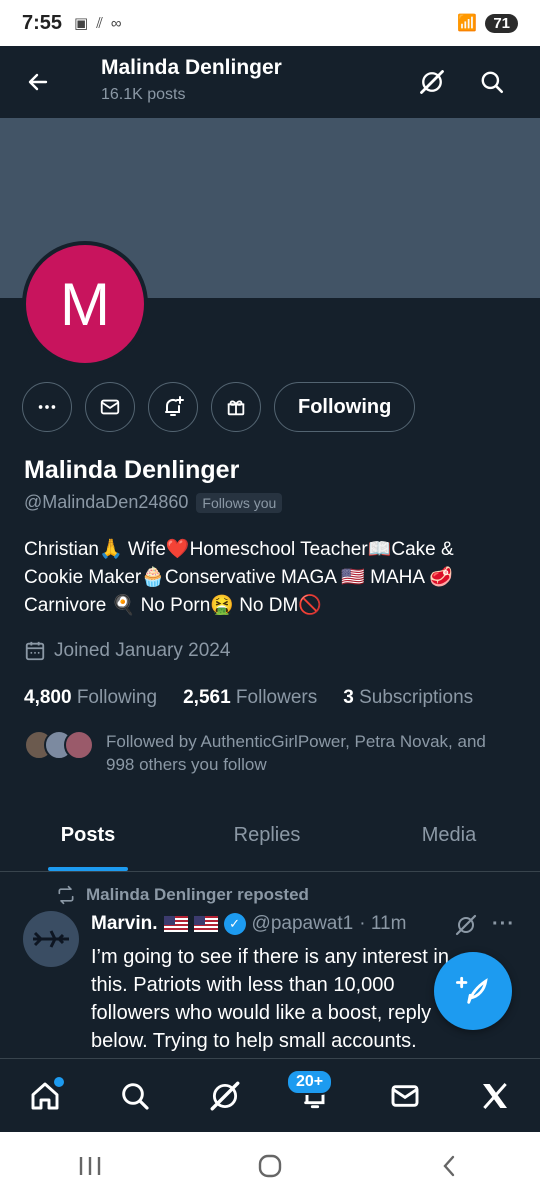 The height and width of the screenshot is (1200, 540). Describe the element at coordinates (48, 697) in the screenshot. I see `following-count: 4,800` at that location.